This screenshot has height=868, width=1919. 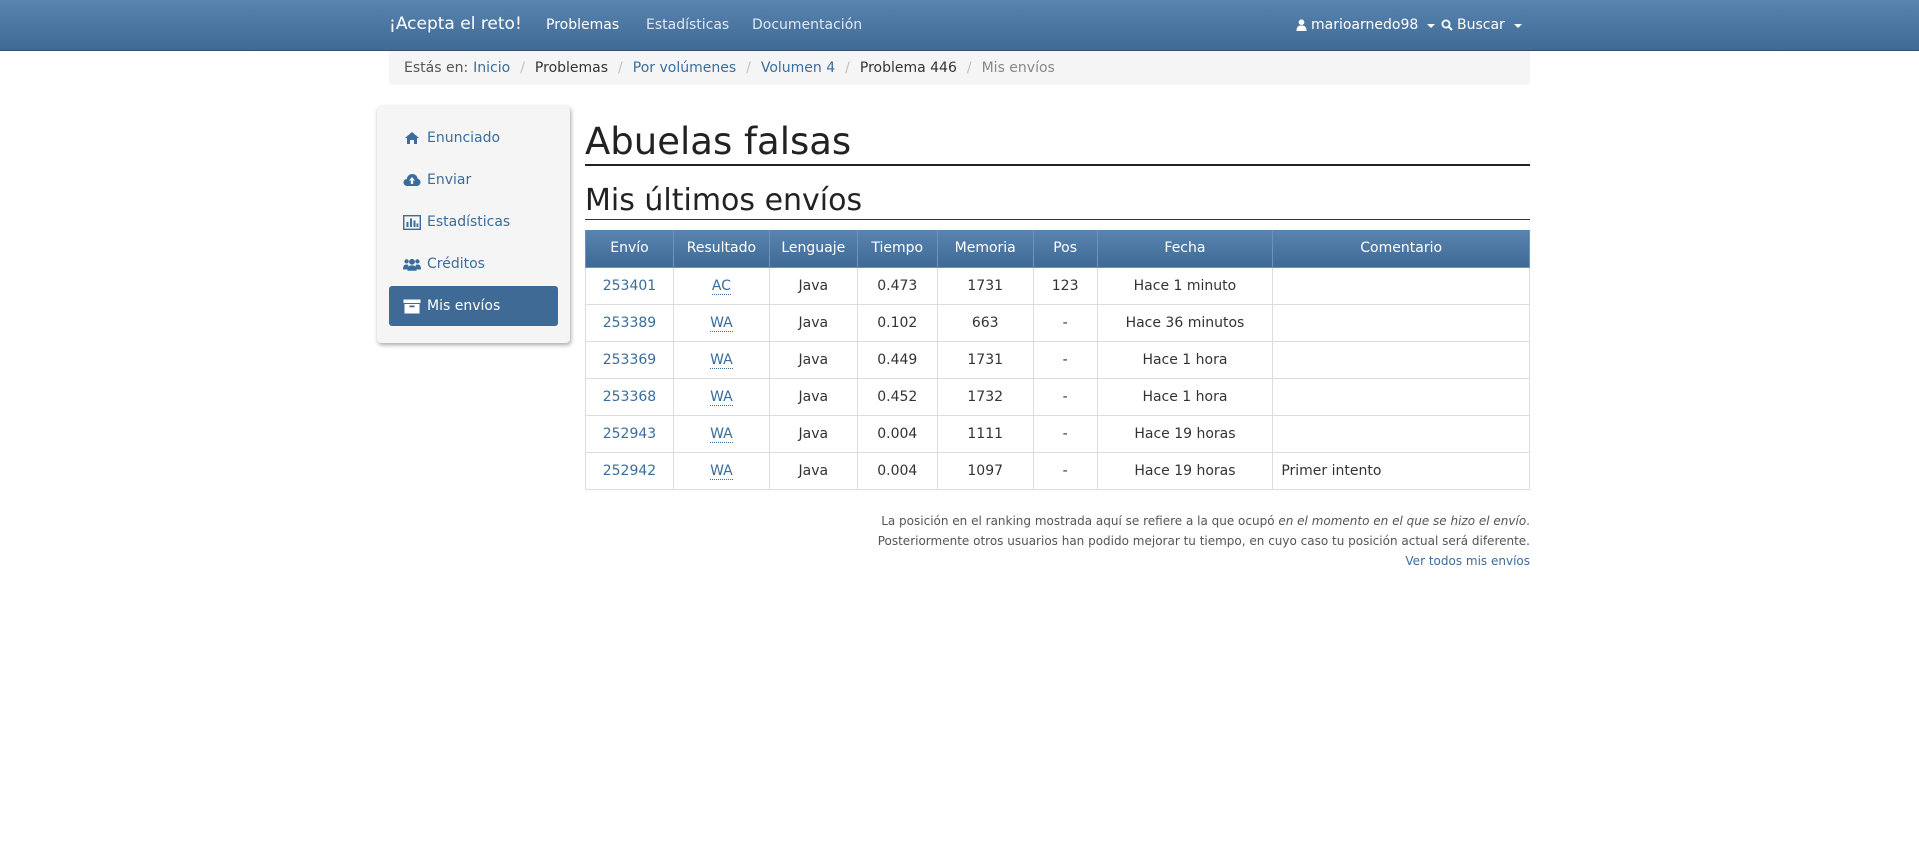 What do you see at coordinates (629, 434) in the screenshot?
I see `submission-id-link: 252943` at bounding box center [629, 434].